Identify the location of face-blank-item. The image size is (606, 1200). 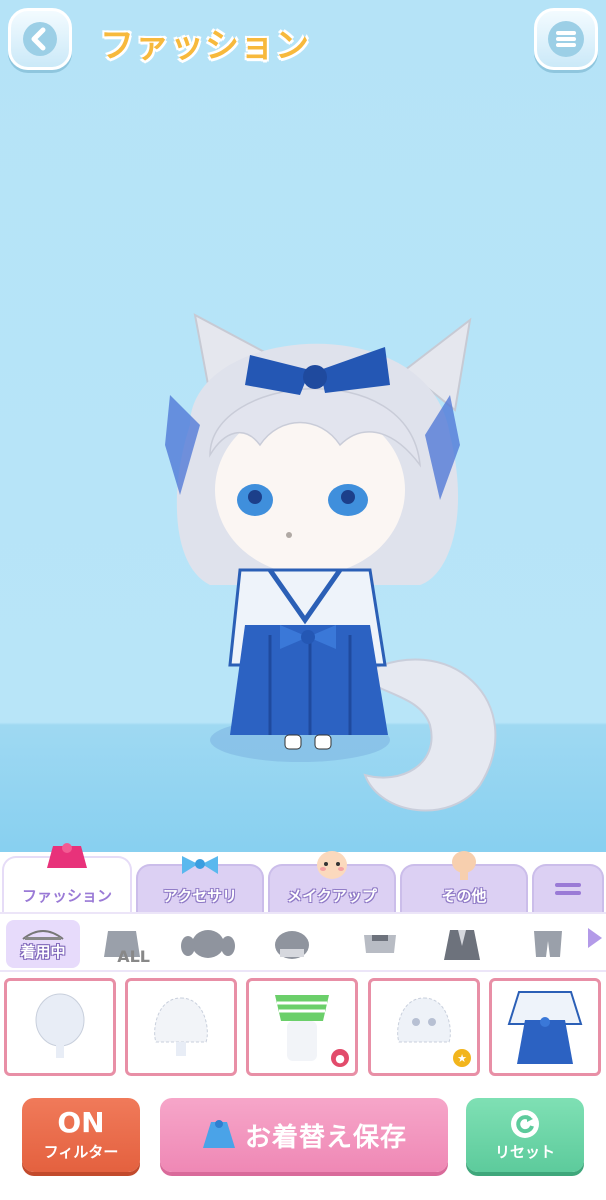
(60, 1027).